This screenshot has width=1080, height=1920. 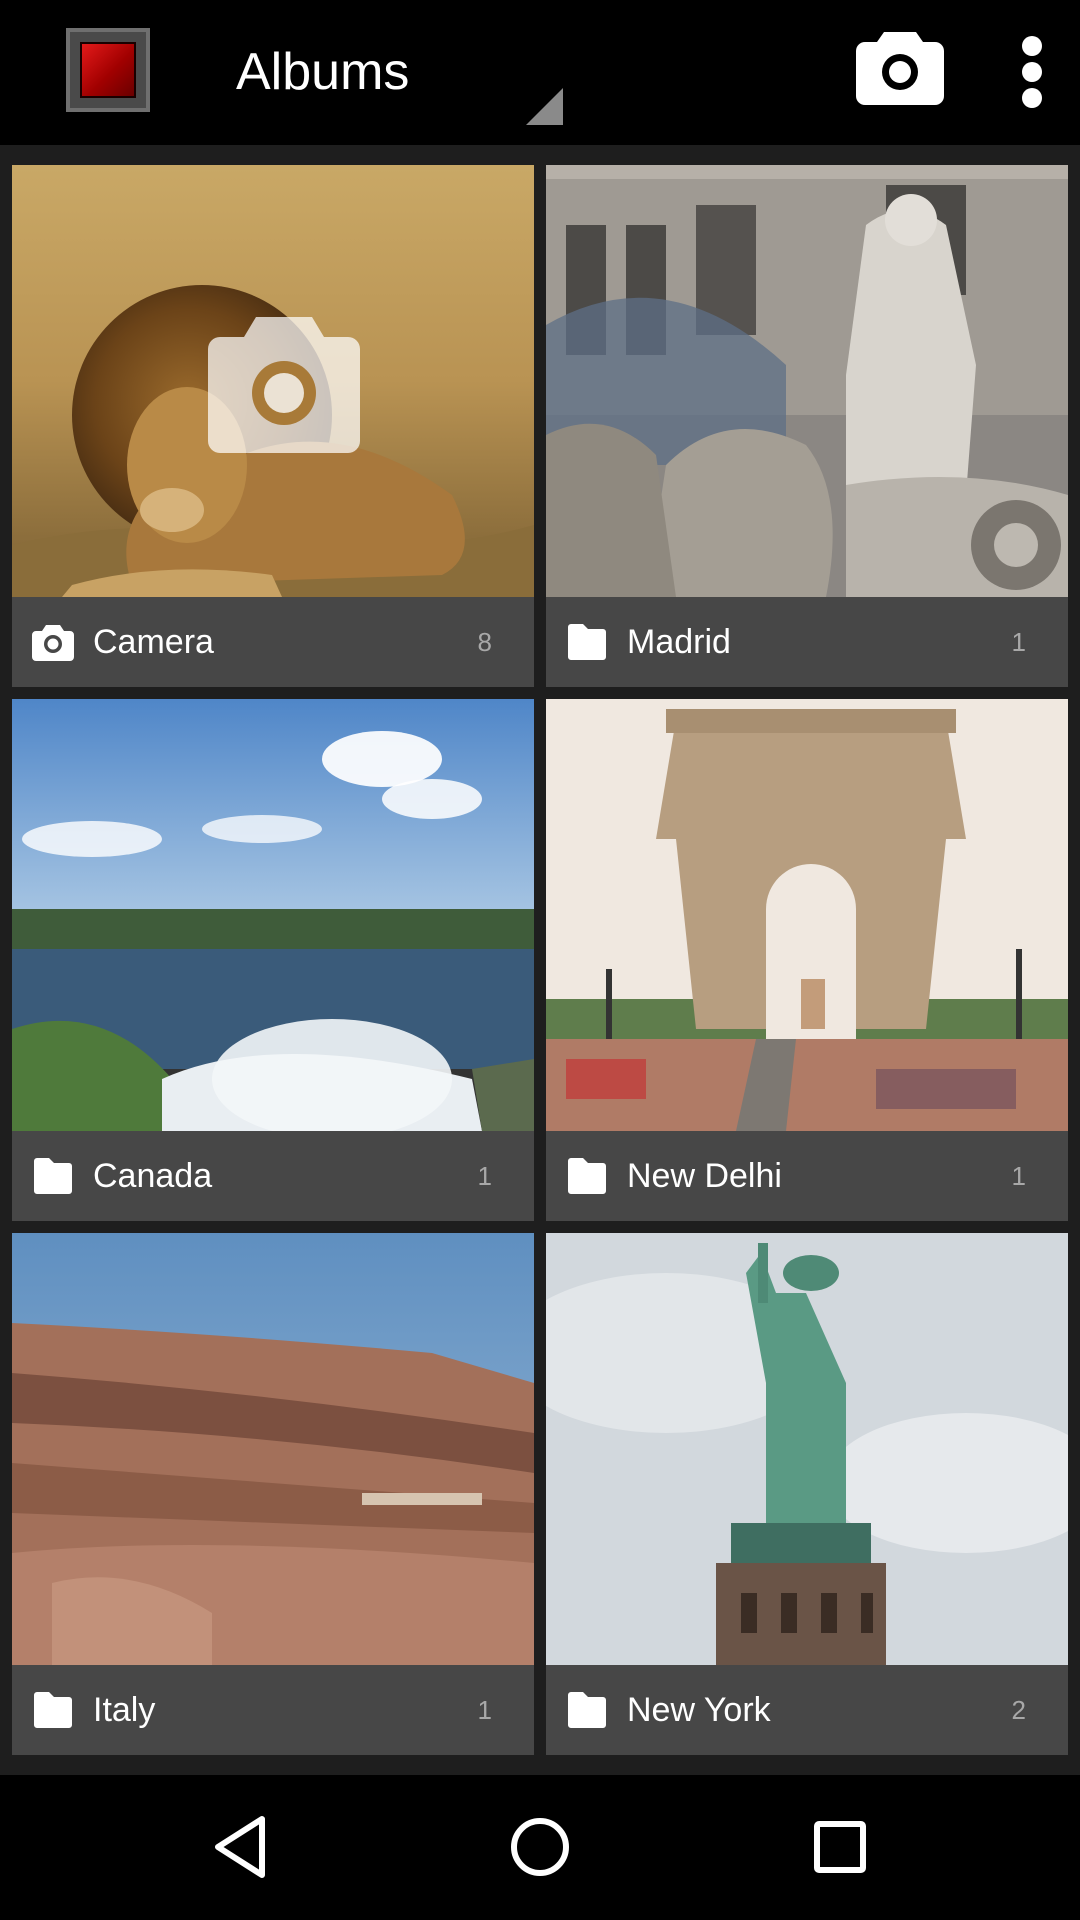 What do you see at coordinates (807, 642) in the screenshot?
I see `album-label-bar: Madrid 1` at bounding box center [807, 642].